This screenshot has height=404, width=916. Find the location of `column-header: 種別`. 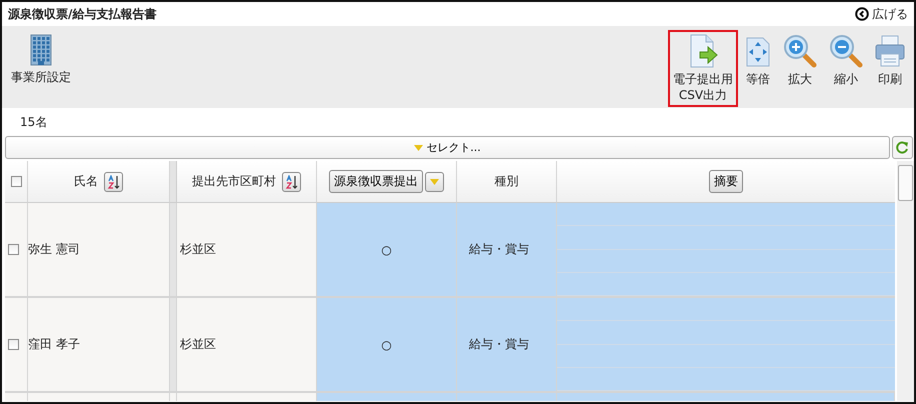

column-header: 種別 is located at coordinates (506, 181).